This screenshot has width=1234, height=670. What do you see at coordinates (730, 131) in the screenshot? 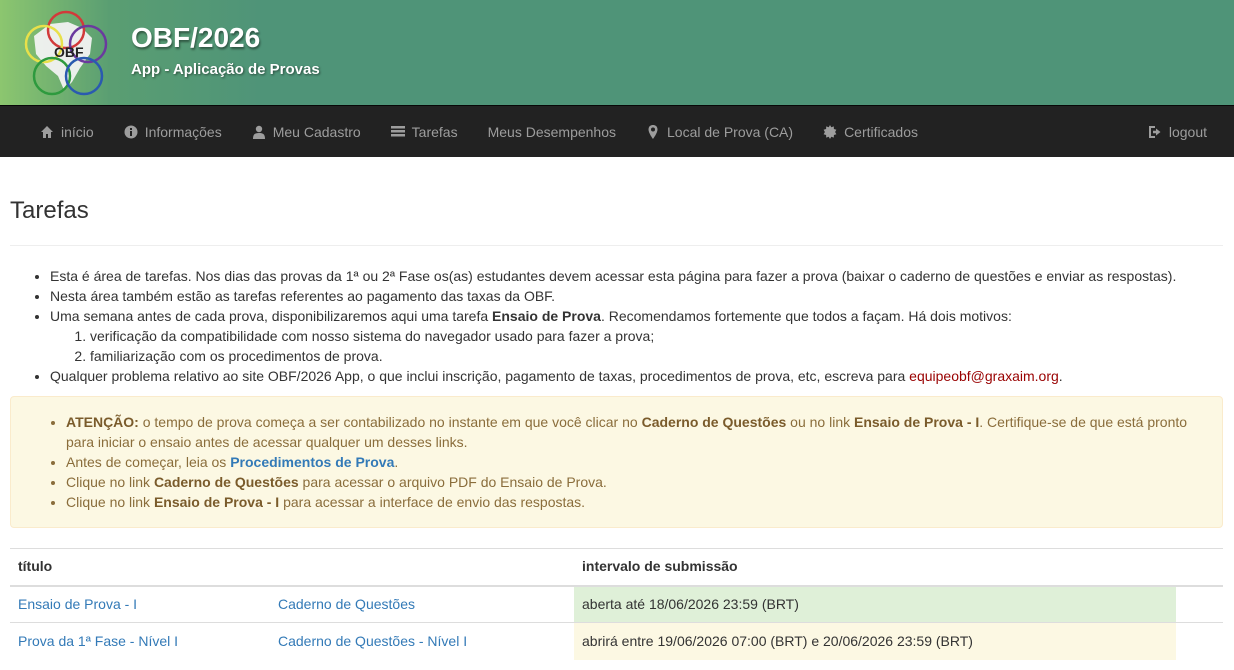
I see `nav-label: Local de Prova (CA)` at bounding box center [730, 131].